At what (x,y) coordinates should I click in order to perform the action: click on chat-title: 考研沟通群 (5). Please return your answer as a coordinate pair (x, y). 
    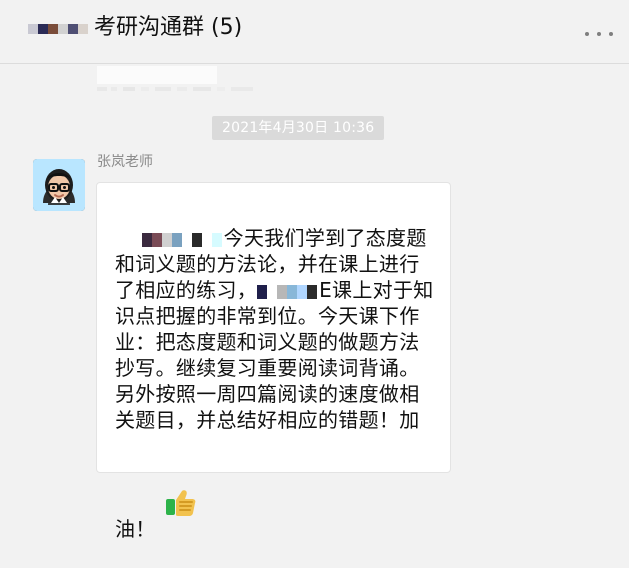
    Looking at the image, I should click on (168, 27).